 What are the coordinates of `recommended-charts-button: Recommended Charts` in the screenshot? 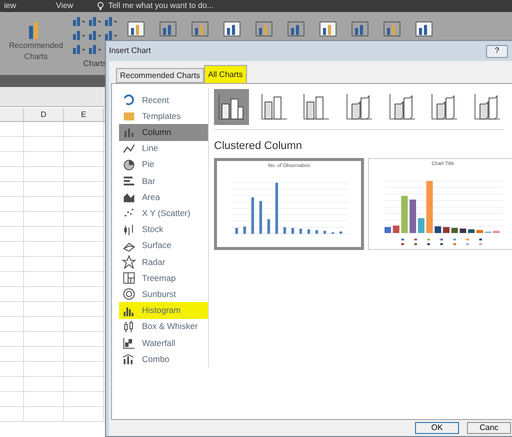 It's located at (36, 51).